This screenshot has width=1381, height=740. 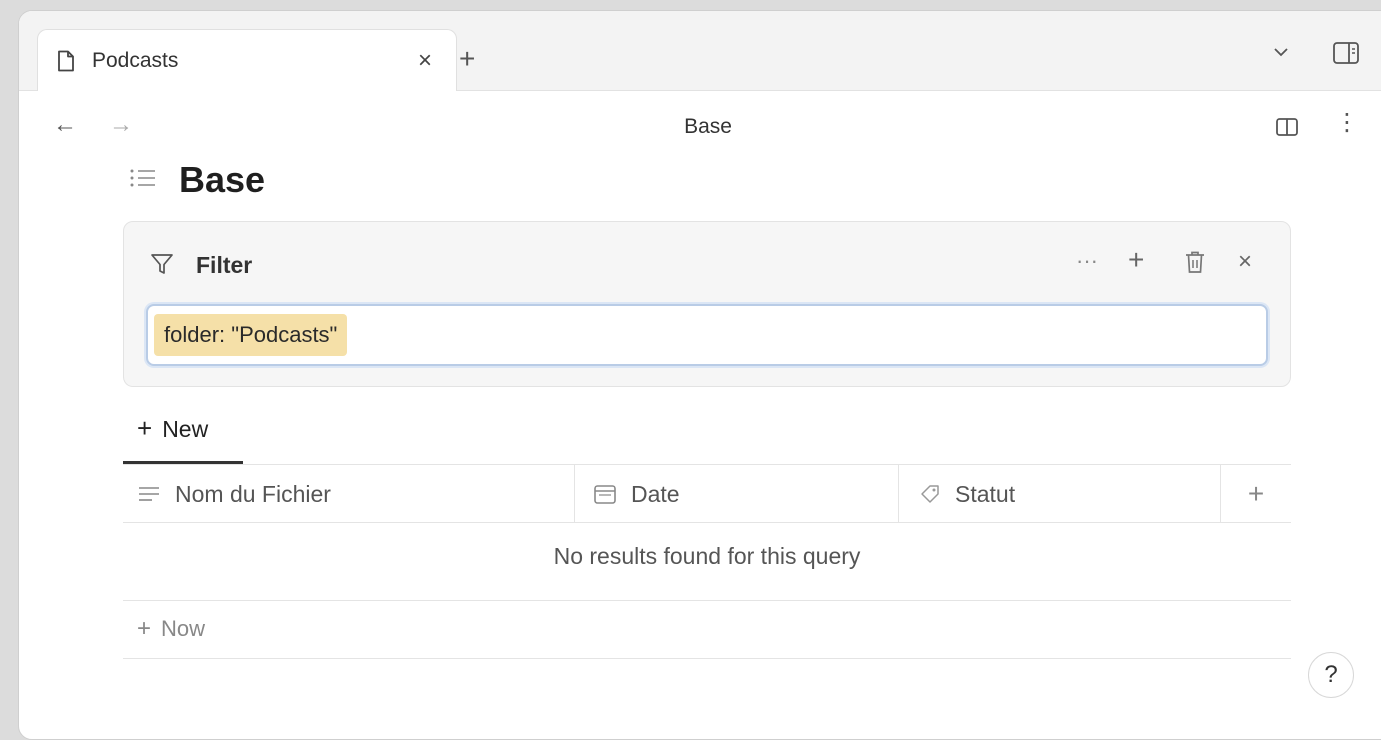 What do you see at coordinates (1287, 127) in the screenshot?
I see `reading-mode-icon` at bounding box center [1287, 127].